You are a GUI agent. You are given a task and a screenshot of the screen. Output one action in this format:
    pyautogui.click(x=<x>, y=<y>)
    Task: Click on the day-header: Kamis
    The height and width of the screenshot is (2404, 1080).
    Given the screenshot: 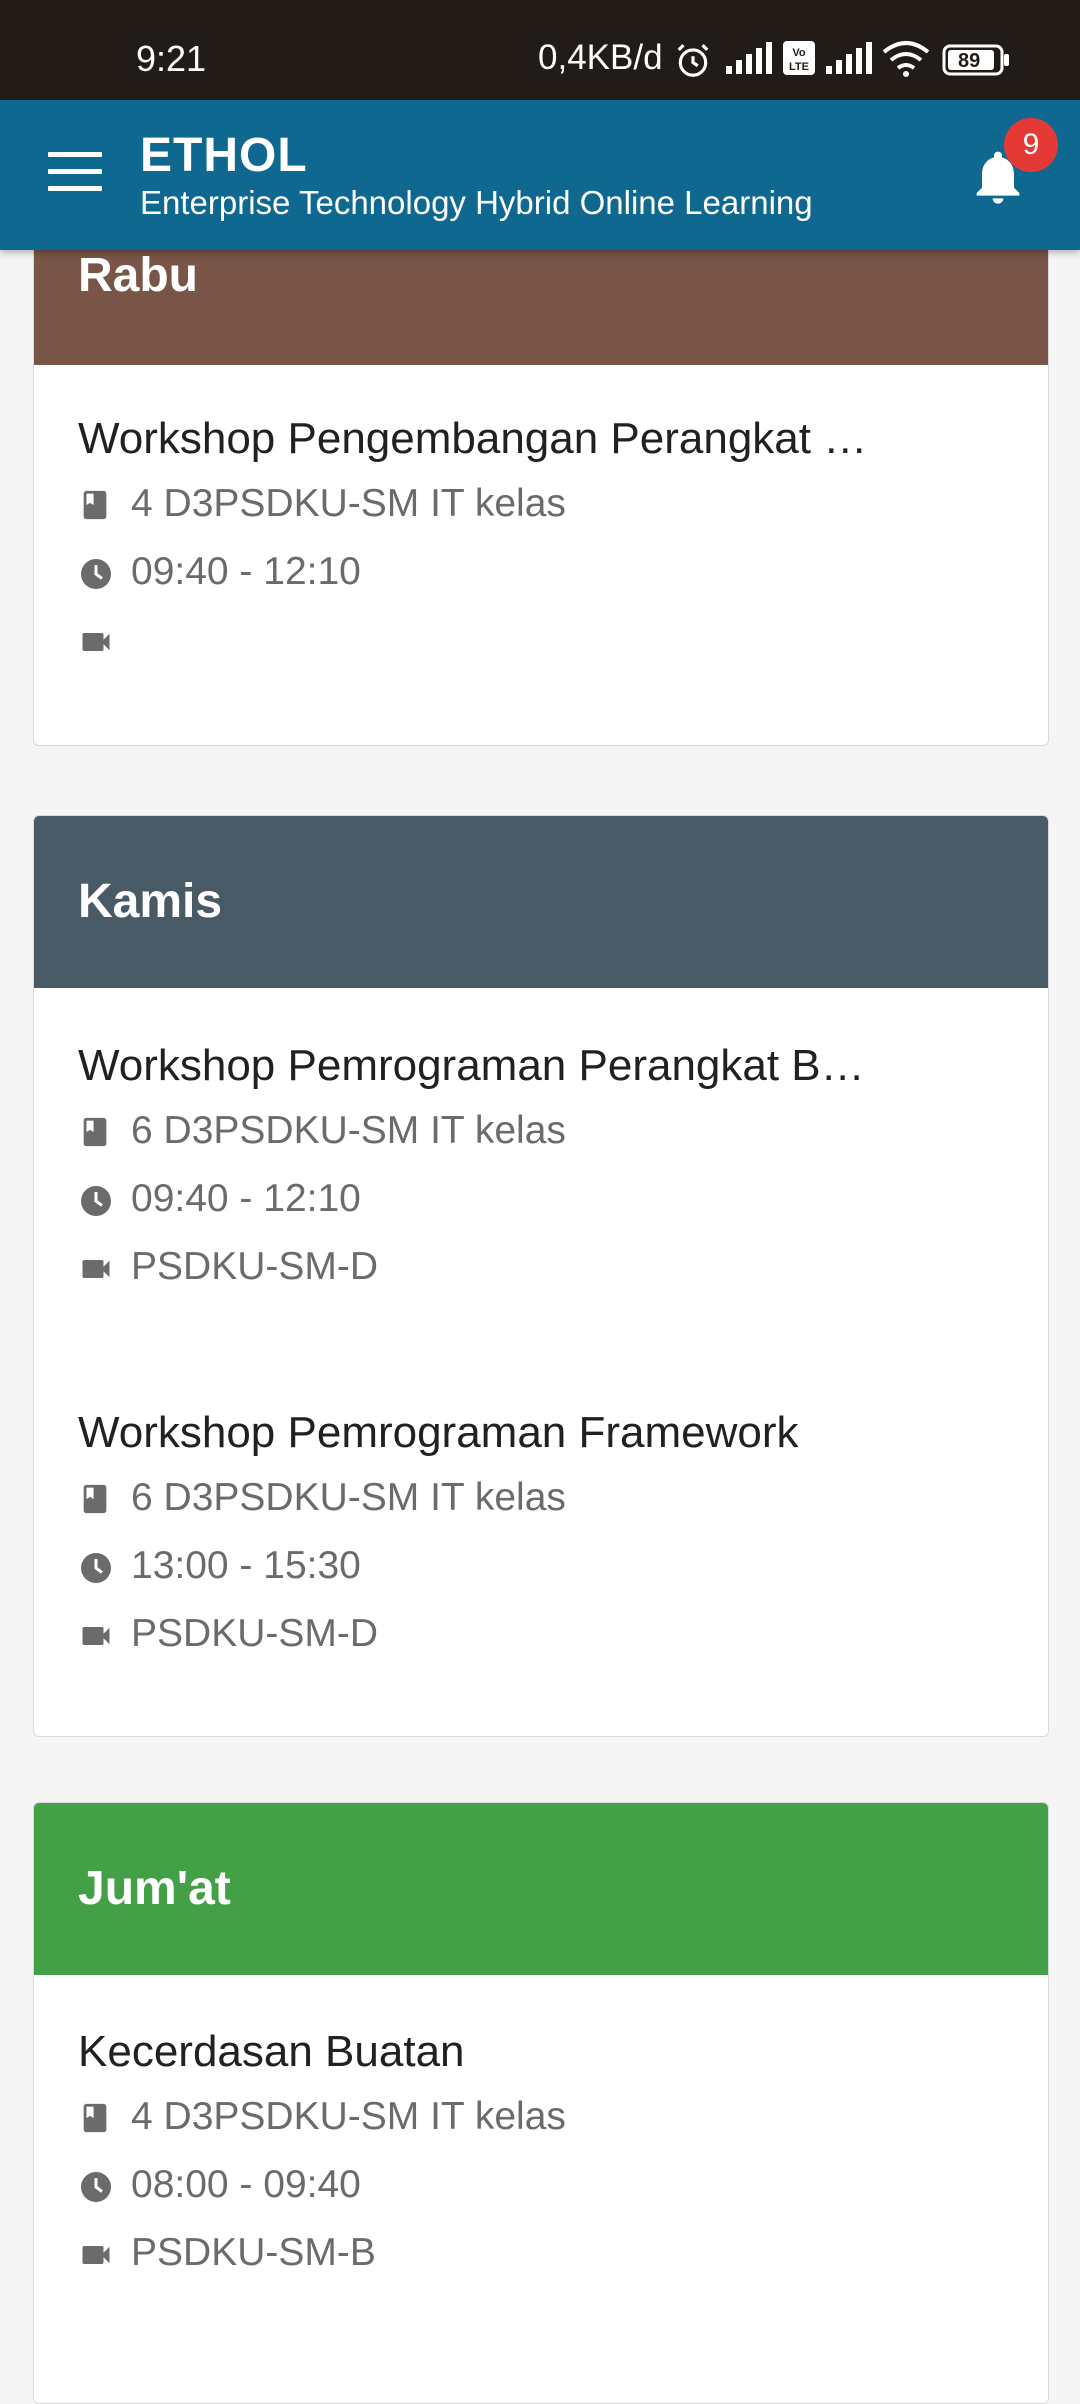 What is the action you would take?
    pyautogui.click(x=541, y=902)
    